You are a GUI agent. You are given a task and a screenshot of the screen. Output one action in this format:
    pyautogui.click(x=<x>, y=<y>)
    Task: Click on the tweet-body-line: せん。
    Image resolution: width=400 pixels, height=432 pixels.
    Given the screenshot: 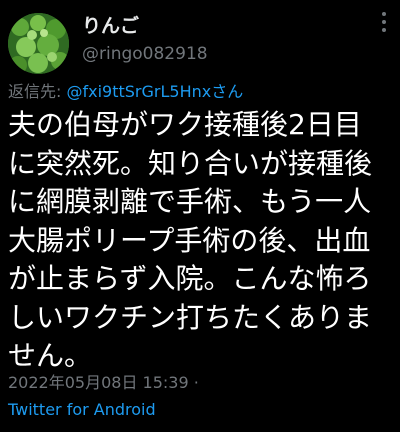 What is the action you would take?
    pyautogui.click(x=50, y=355)
    